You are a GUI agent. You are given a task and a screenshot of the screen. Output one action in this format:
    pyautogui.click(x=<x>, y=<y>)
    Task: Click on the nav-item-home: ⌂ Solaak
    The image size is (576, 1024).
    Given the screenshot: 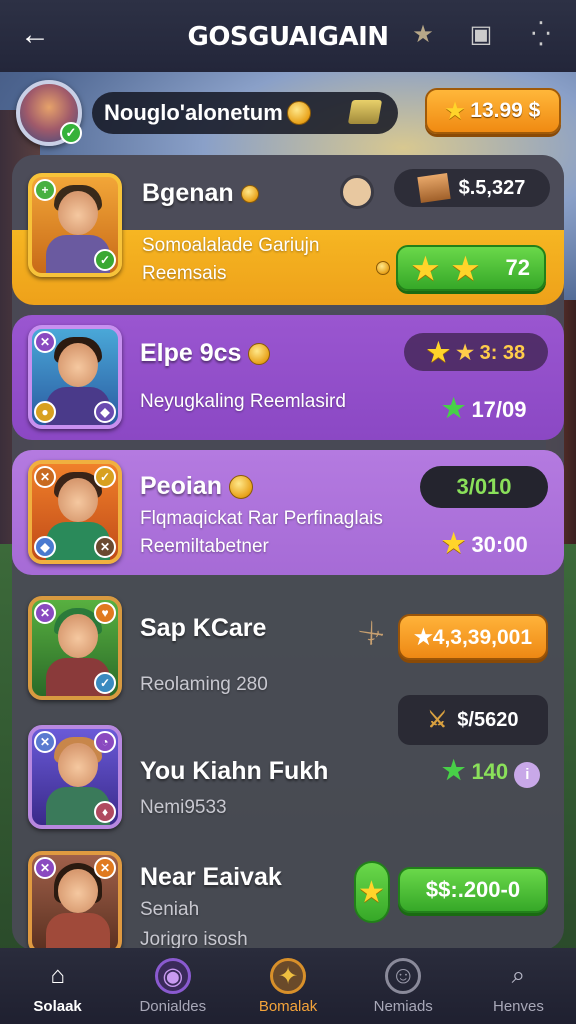 What is the action you would take?
    pyautogui.click(x=57, y=986)
    